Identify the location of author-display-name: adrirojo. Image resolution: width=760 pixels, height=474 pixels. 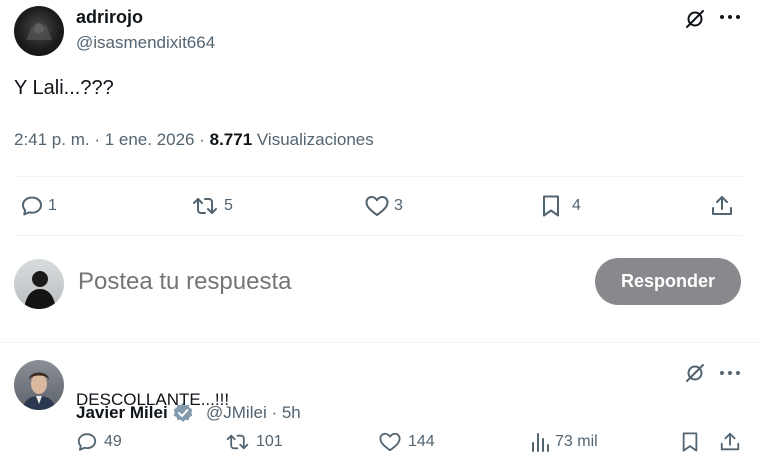
(109, 17).